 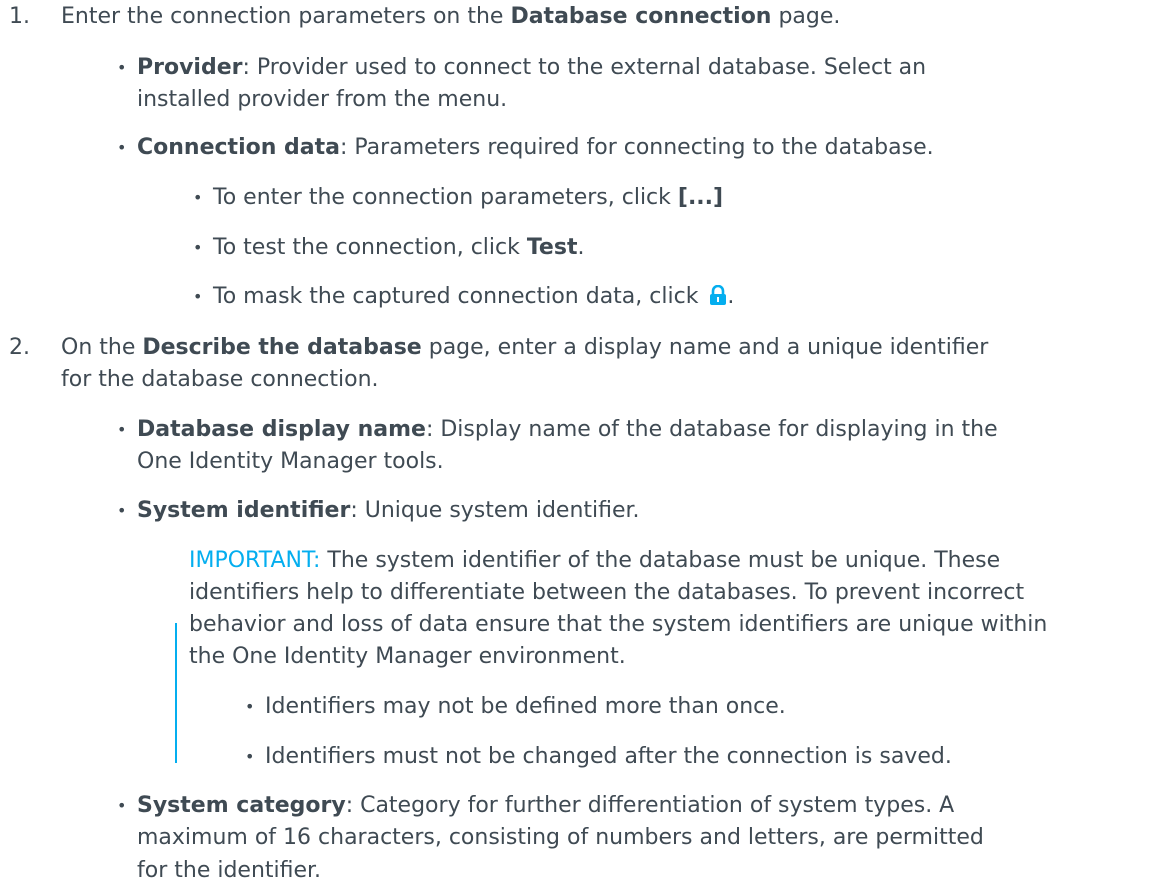 What do you see at coordinates (407, 657) in the screenshot?
I see `note-line: the One Identity Manager environment.` at bounding box center [407, 657].